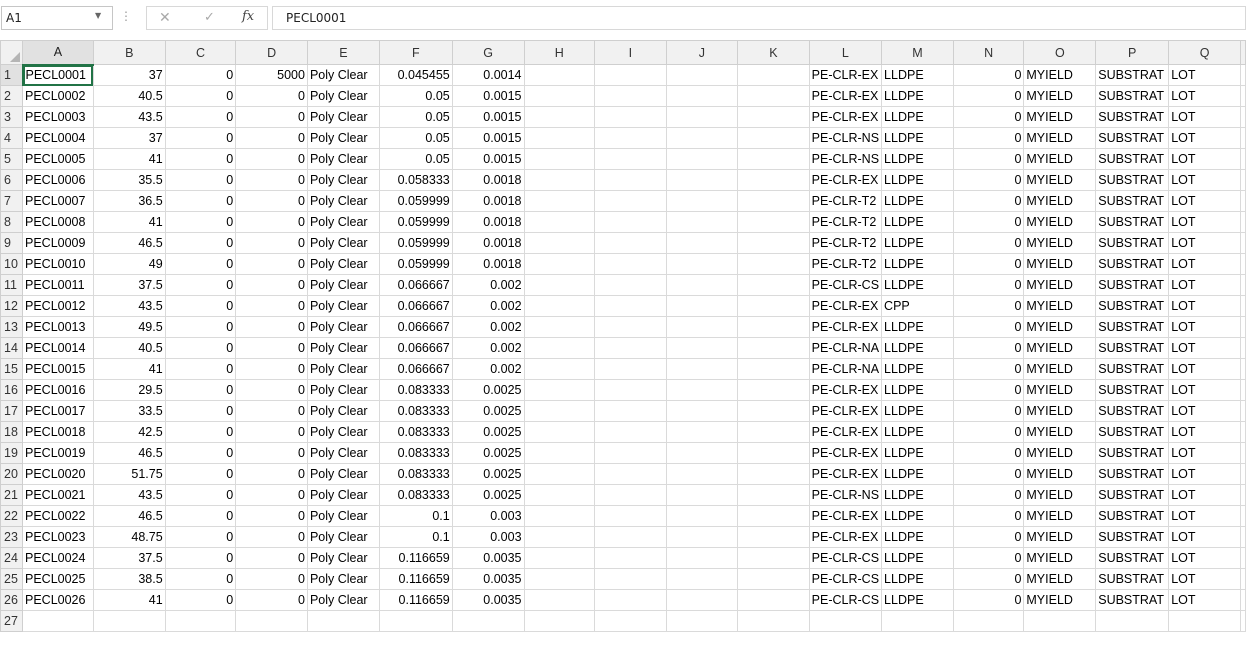 The image size is (1246, 657). What do you see at coordinates (129, 558) in the screenshot?
I see `cell-b24: 37.5` at bounding box center [129, 558].